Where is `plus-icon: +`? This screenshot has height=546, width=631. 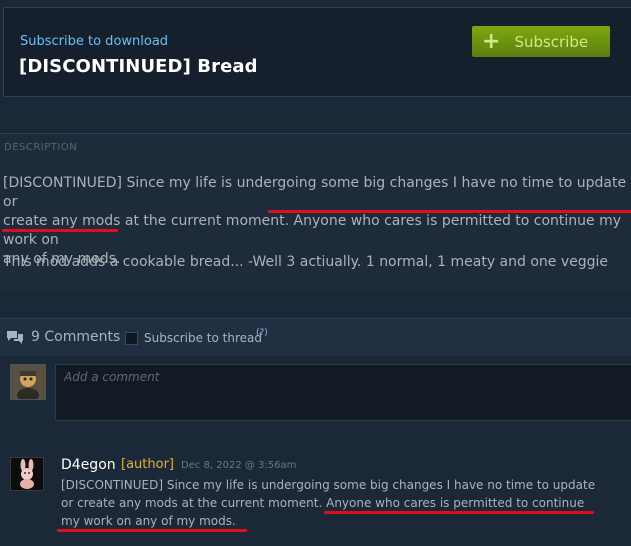
plus-icon: + is located at coordinates (491, 41).